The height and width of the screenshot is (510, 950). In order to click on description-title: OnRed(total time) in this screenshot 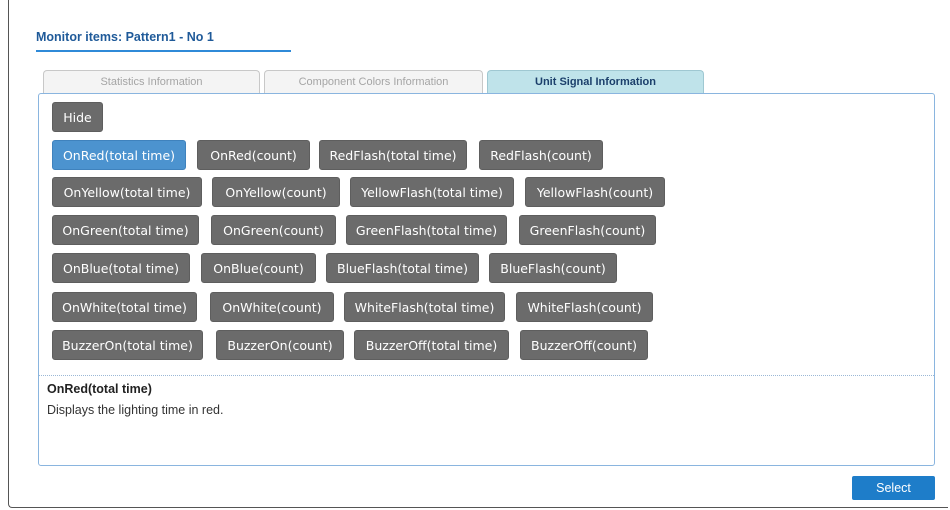, I will do `click(99, 389)`.